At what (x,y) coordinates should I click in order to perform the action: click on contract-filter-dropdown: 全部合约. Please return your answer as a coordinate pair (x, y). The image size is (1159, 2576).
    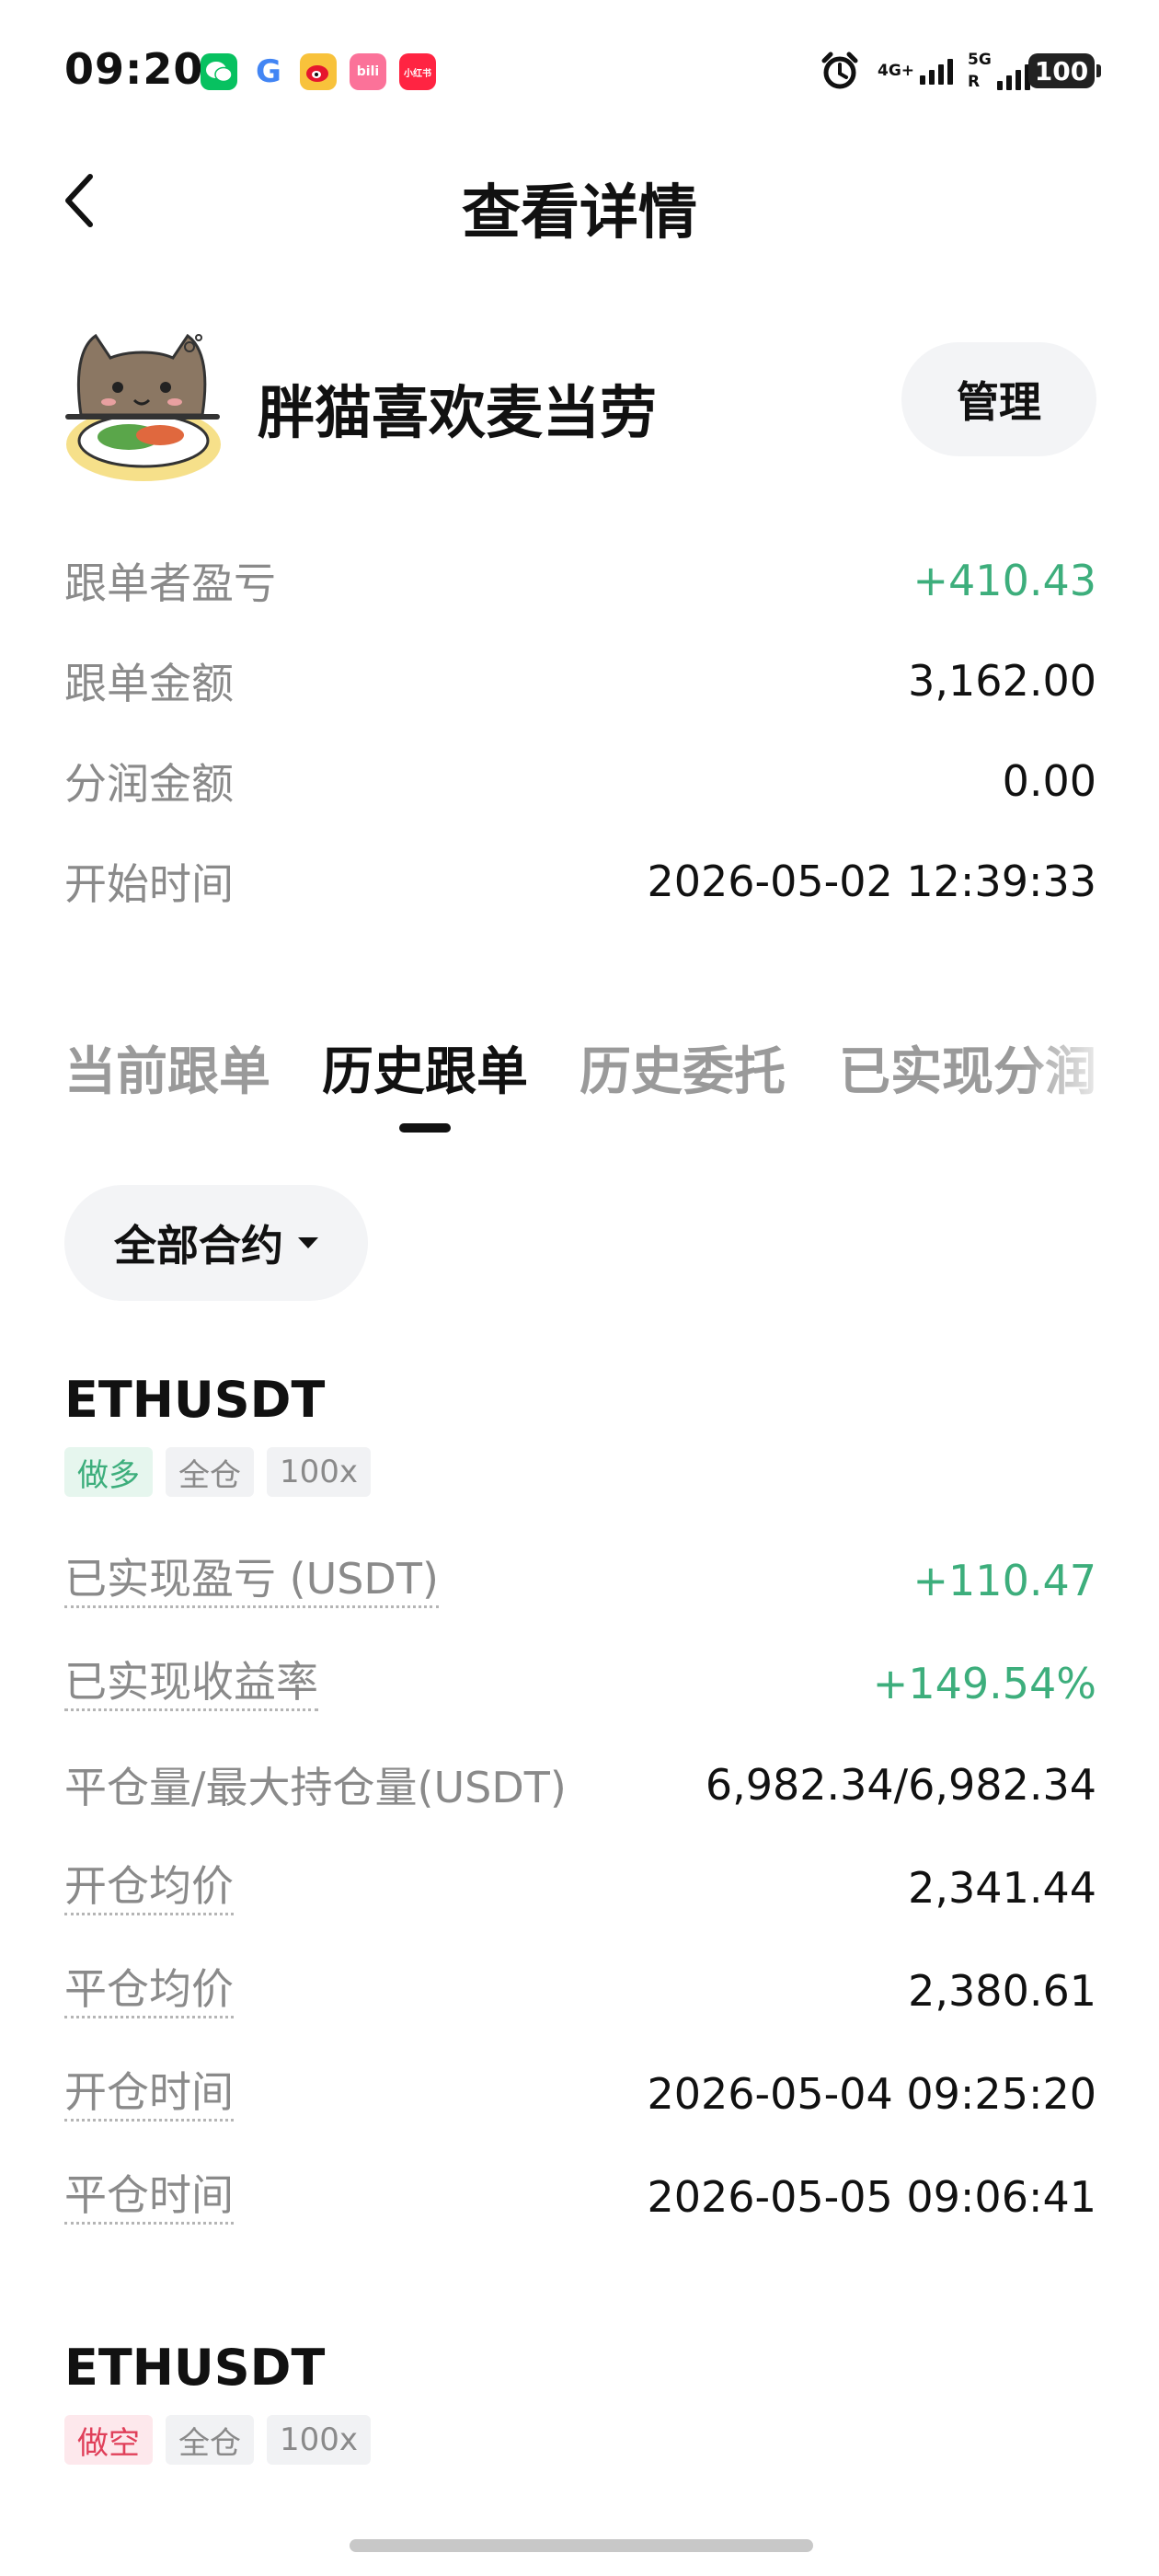
    Looking at the image, I should click on (216, 1243).